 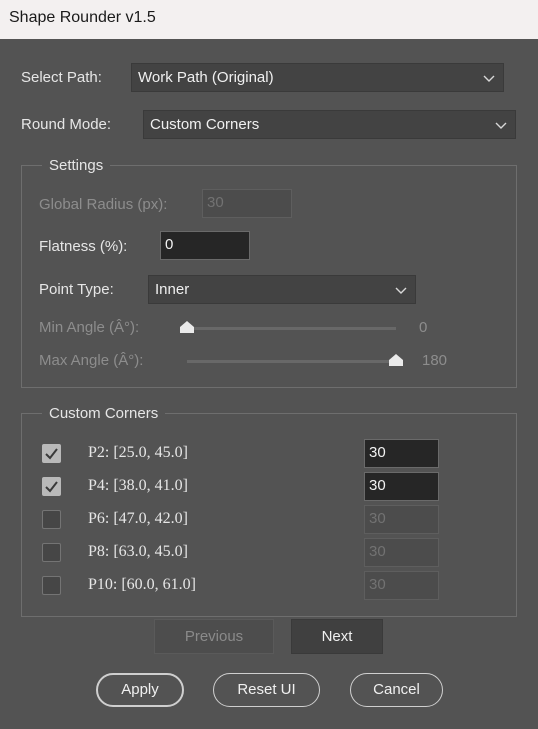 I want to click on select-path-dropdown: Work Path (Original), so click(x=317, y=77).